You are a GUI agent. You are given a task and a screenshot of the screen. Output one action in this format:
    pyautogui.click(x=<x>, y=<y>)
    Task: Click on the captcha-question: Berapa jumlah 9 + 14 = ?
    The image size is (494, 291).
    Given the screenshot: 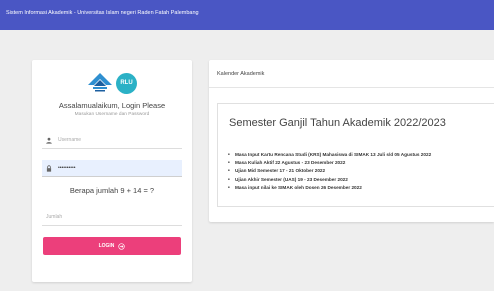 What is the action you would take?
    pyautogui.click(x=112, y=190)
    